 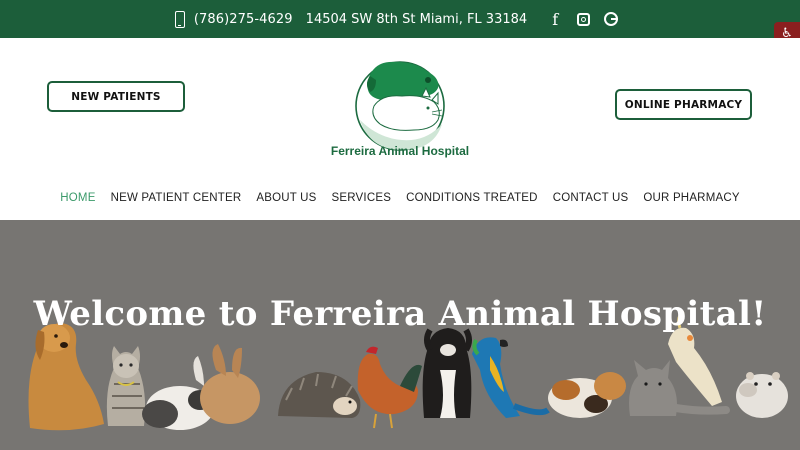 I want to click on hedgehog, so click(x=319, y=395).